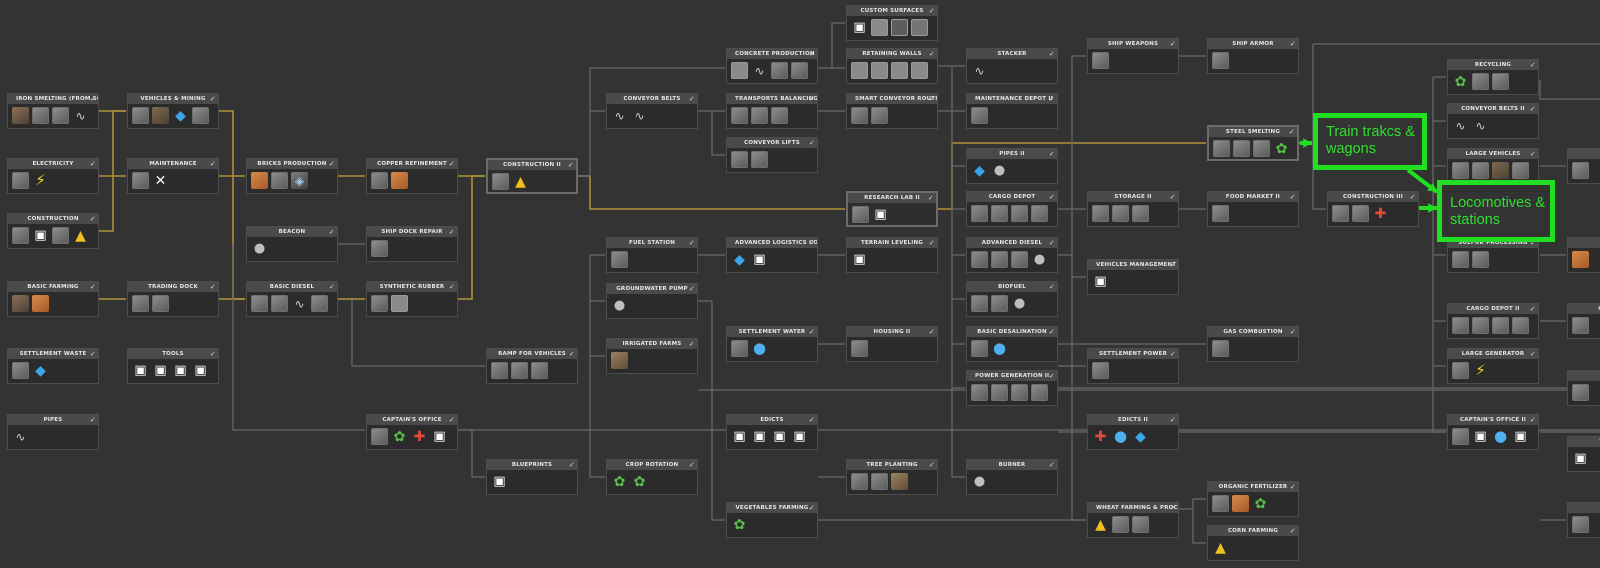 The width and height of the screenshot is (1600, 568). What do you see at coordinates (53, 299) in the screenshot?
I see `research-node-basic-farming: BASIC FARMING ✓` at bounding box center [53, 299].